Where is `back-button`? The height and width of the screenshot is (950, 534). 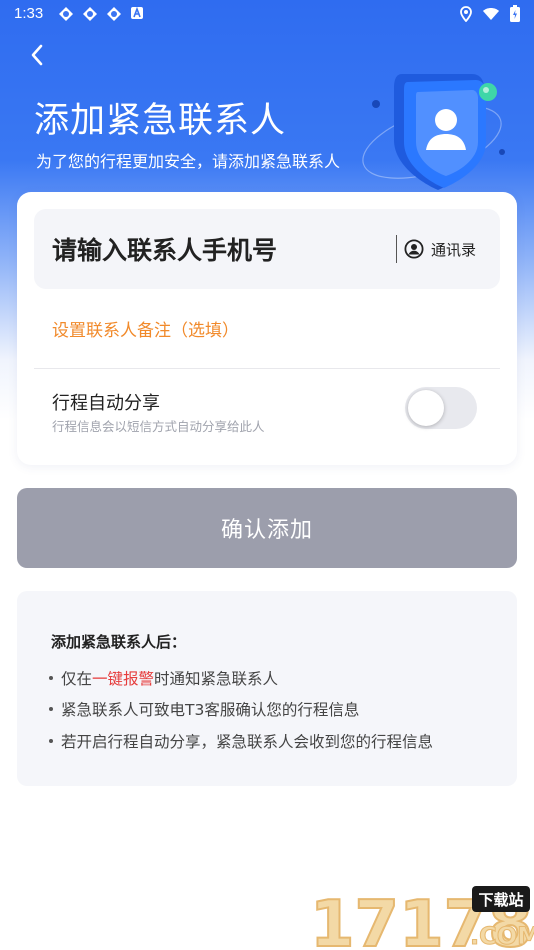
back-button is located at coordinates (37, 55).